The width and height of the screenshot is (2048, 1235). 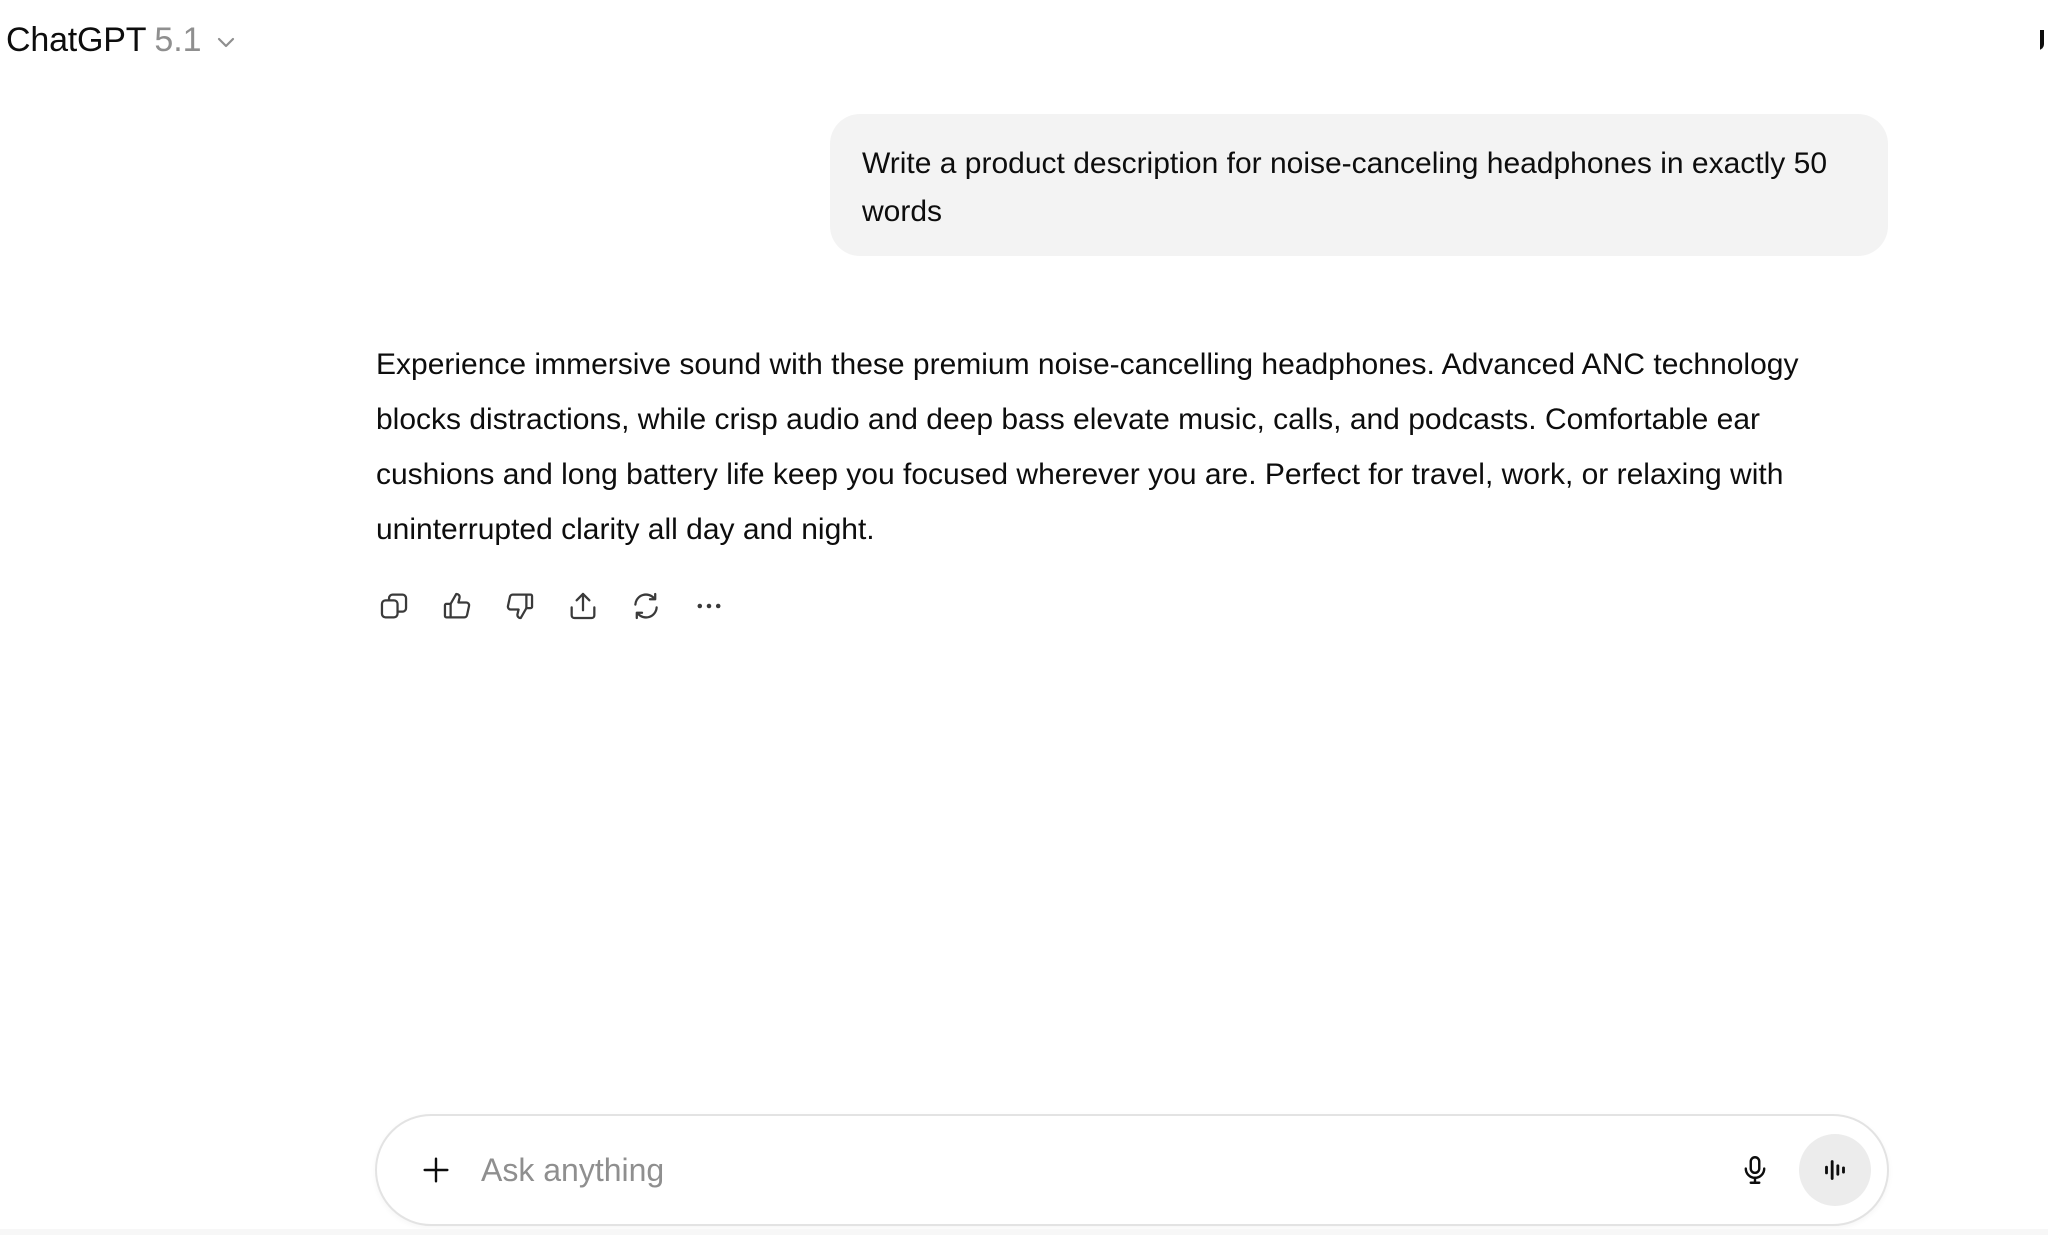 I want to click on copy-icon, so click(x=394, y=606).